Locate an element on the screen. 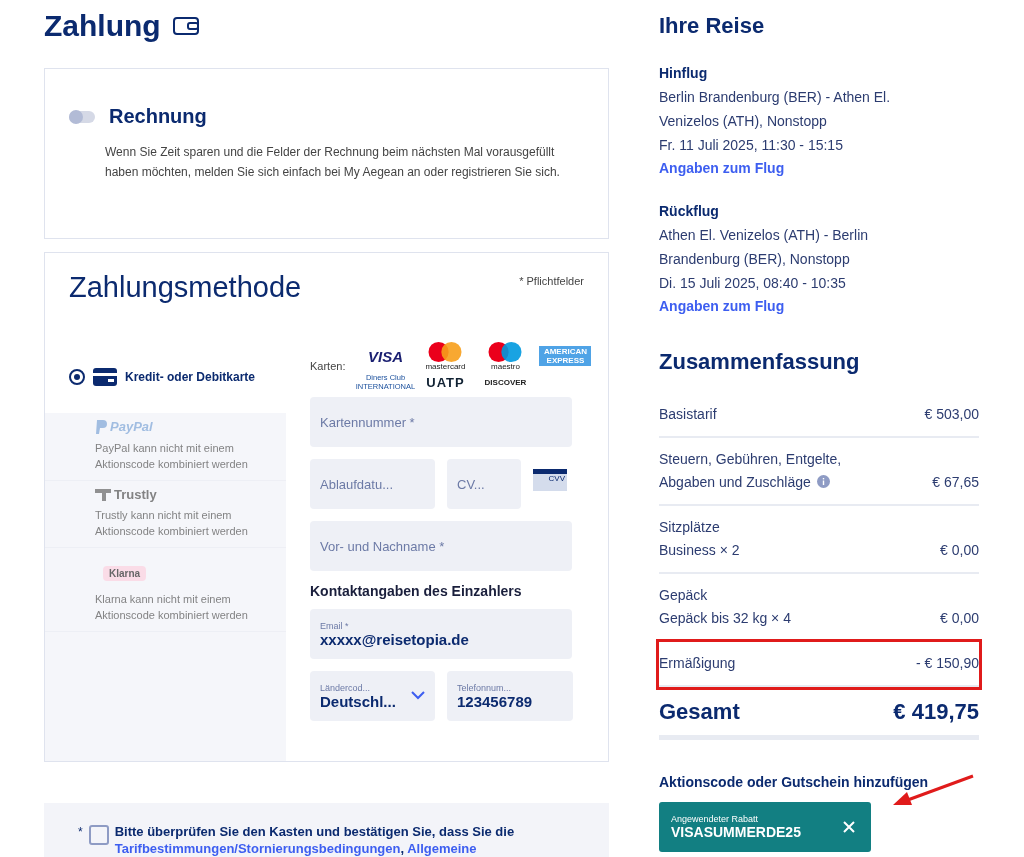 This screenshot has width=1024, height=857. discover-logo: DISCOVER is located at coordinates (505, 382).